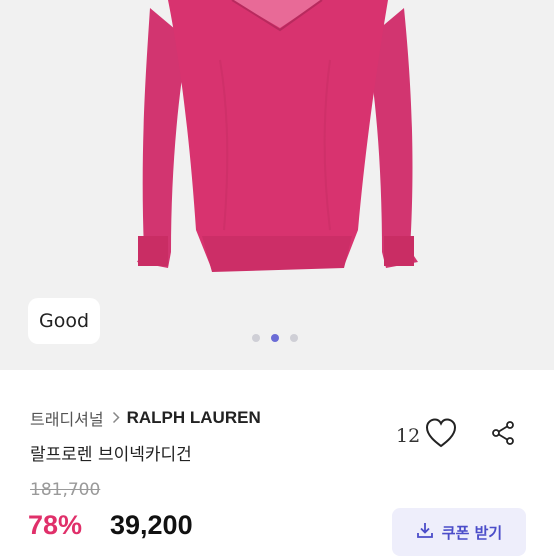 Image resolution: width=554 pixels, height=556 pixels. I want to click on page-dot-active, so click(275, 338).